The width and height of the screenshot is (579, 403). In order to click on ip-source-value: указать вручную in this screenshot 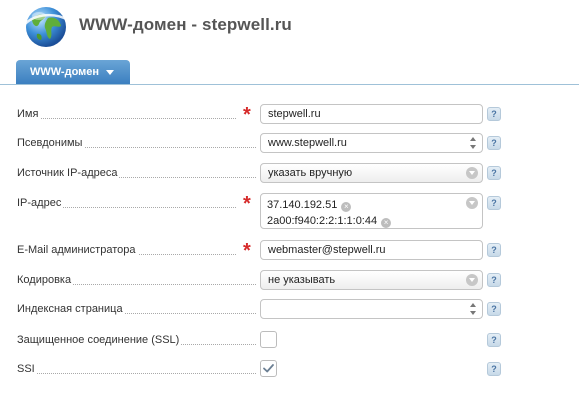, I will do `click(310, 173)`.